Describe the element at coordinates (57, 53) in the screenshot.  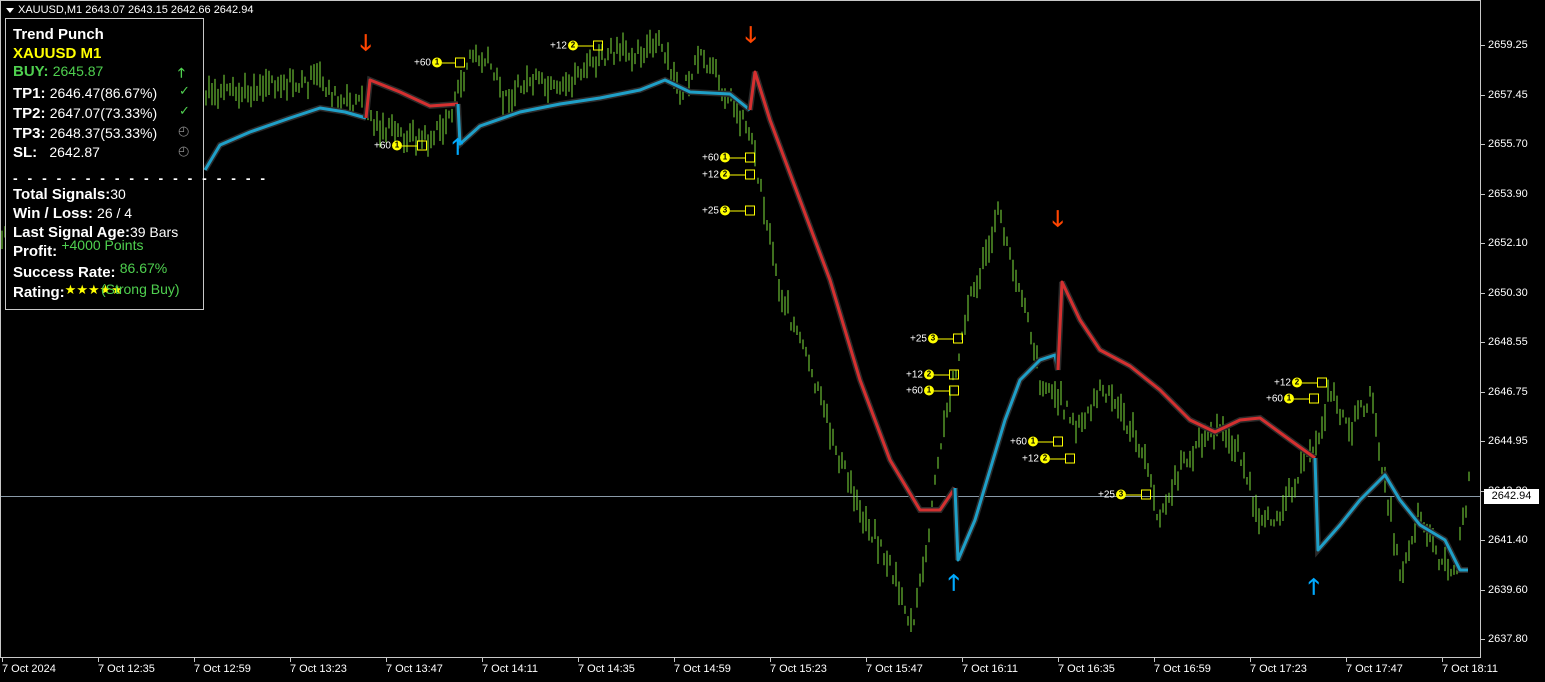
I see `panel-symbol: XAUUSD M1` at that location.